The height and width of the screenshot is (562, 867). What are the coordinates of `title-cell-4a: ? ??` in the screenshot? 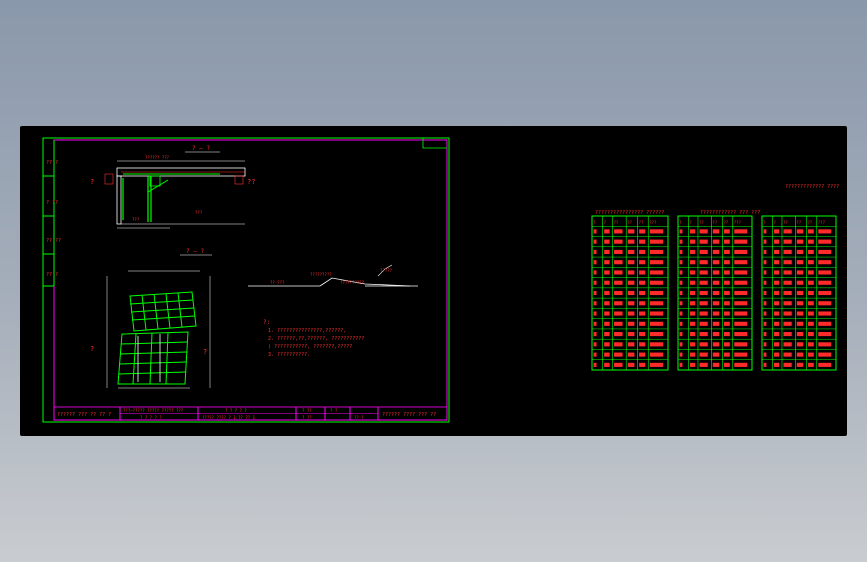 It's located at (307, 410).